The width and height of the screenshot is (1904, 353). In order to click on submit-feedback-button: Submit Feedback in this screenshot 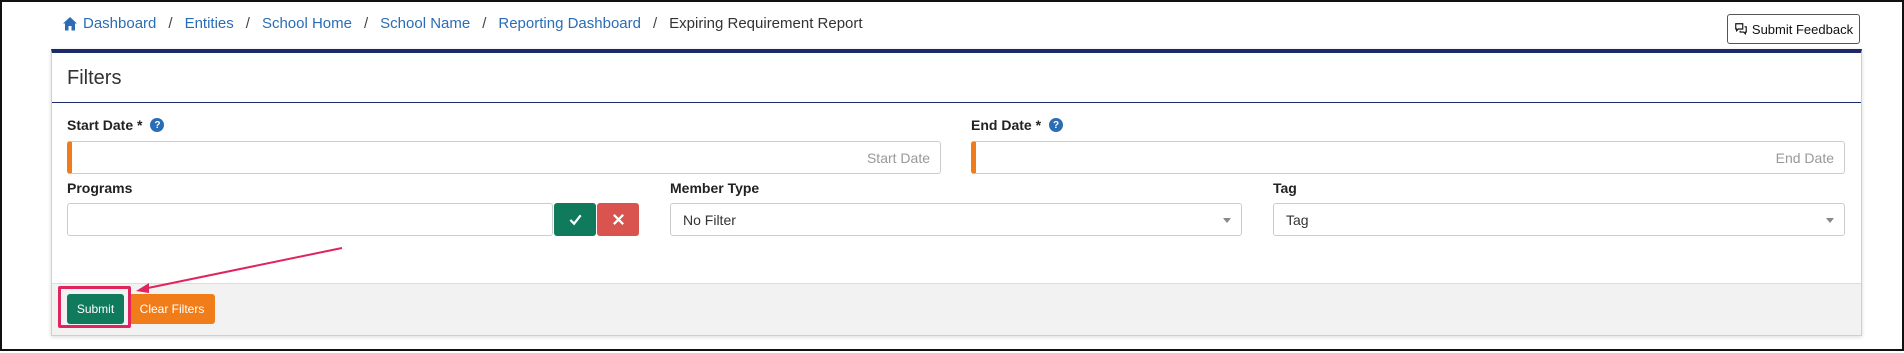, I will do `click(1793, 29)`.